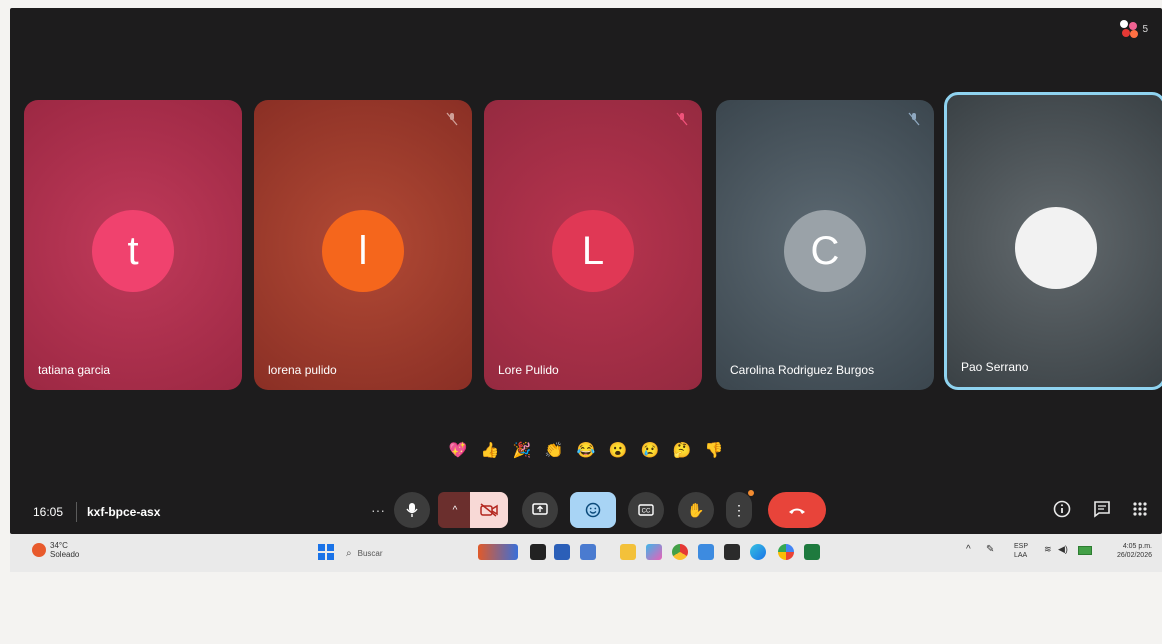 Image resolution: width=1162 pixels, height=644 pixels. I want to click on participant-count: 5, so click(1145, 29).